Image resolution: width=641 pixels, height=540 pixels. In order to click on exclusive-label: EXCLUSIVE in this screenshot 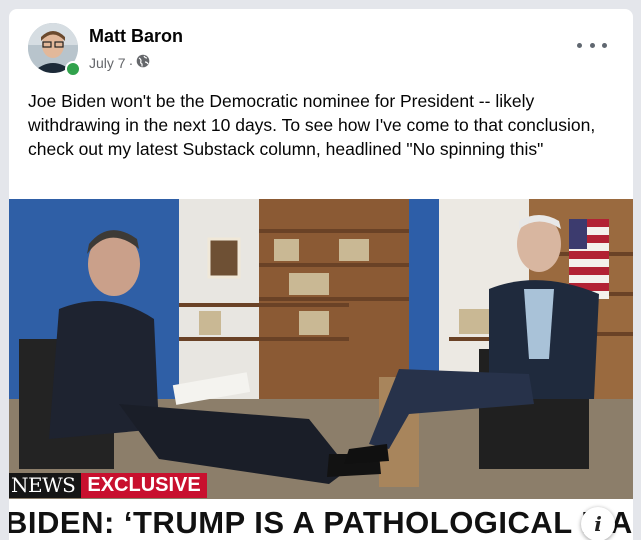, I will do `click(144, 485)`.